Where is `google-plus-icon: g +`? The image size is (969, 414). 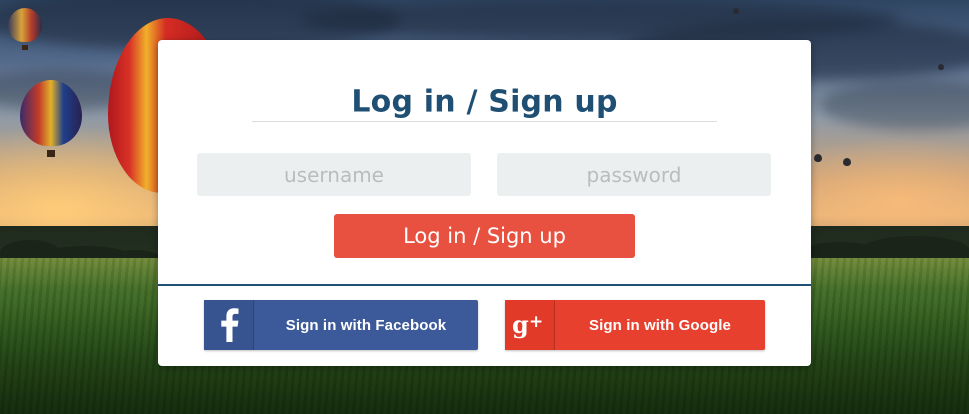
google-plus-icon: g + is located at coordinates (530, 325).